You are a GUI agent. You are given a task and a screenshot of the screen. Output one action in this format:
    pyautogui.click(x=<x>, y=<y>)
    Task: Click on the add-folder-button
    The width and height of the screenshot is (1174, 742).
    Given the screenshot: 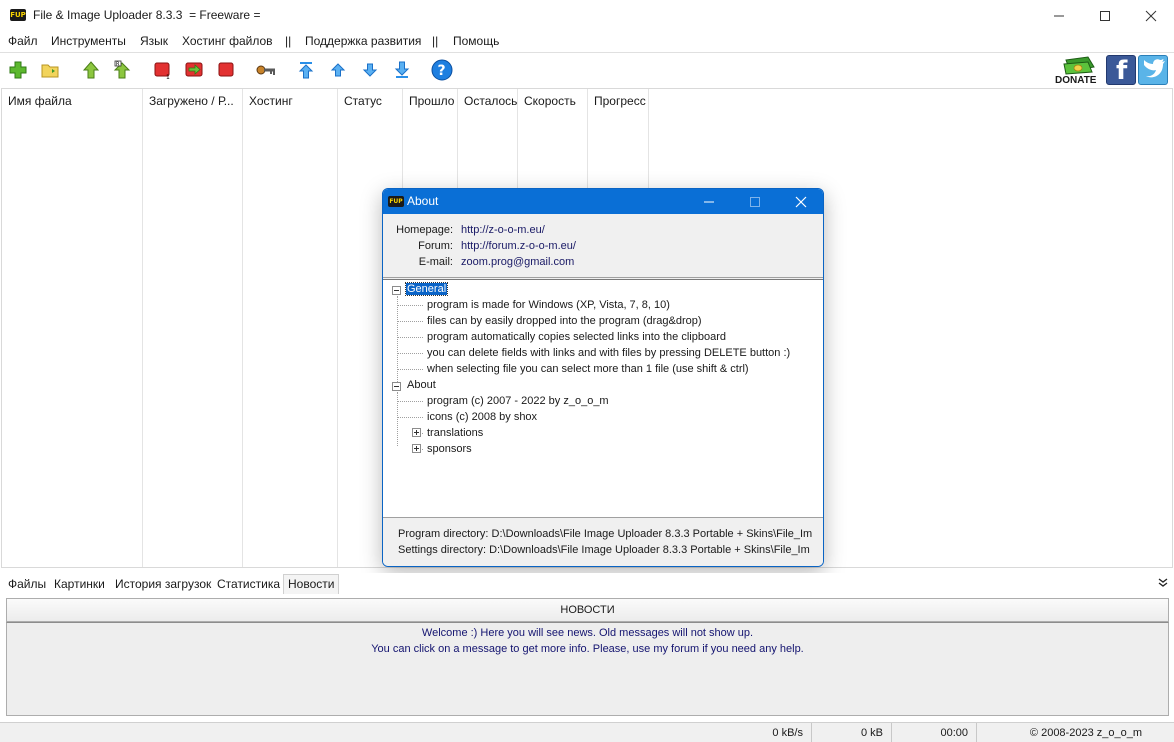 What is the action you would take?
    pyautogui.click(x=50, y=70)
    